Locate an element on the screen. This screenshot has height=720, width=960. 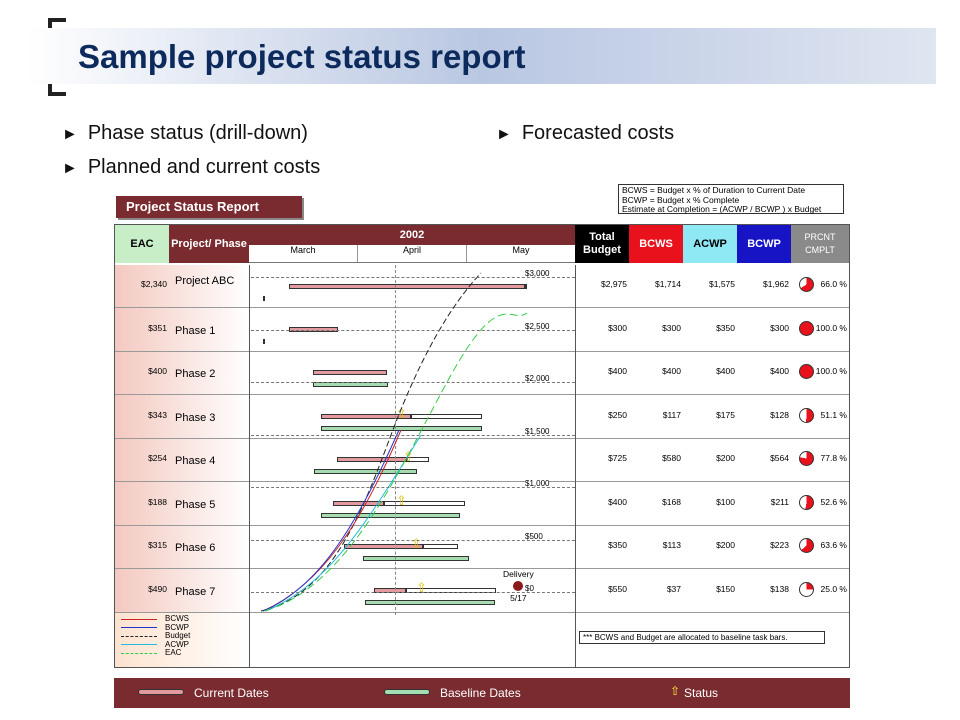
bcwp-header: BCWP is located at coordinates (764, 244).